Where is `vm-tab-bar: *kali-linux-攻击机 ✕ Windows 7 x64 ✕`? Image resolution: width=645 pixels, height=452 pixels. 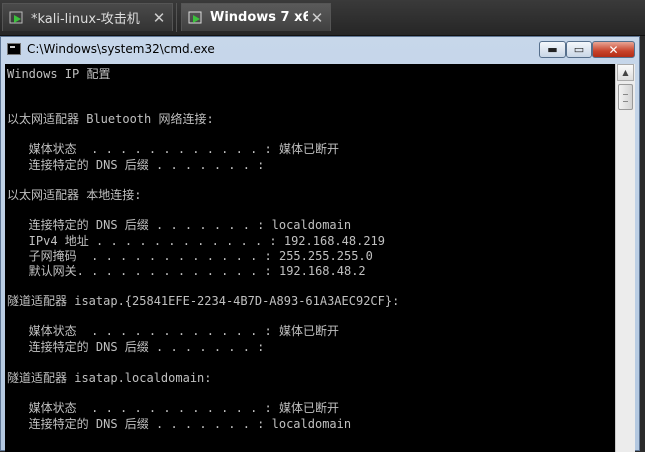
vm-tab-bar: *kali-linux-攻击机 ✕ Windows 7 x64 ✕ is located at coordinates (322, 18).